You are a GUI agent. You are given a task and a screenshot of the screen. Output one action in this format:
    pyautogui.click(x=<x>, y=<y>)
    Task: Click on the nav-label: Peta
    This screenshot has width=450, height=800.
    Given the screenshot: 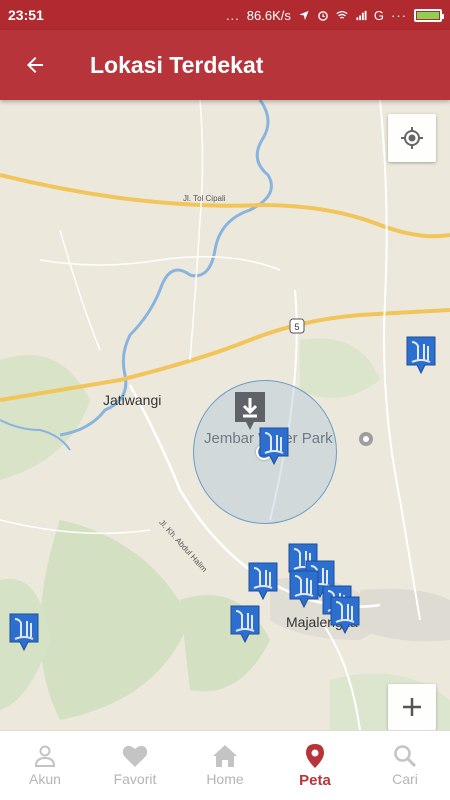 What is the action you would take?
    pyautogui.click(x=315, y=780)
    